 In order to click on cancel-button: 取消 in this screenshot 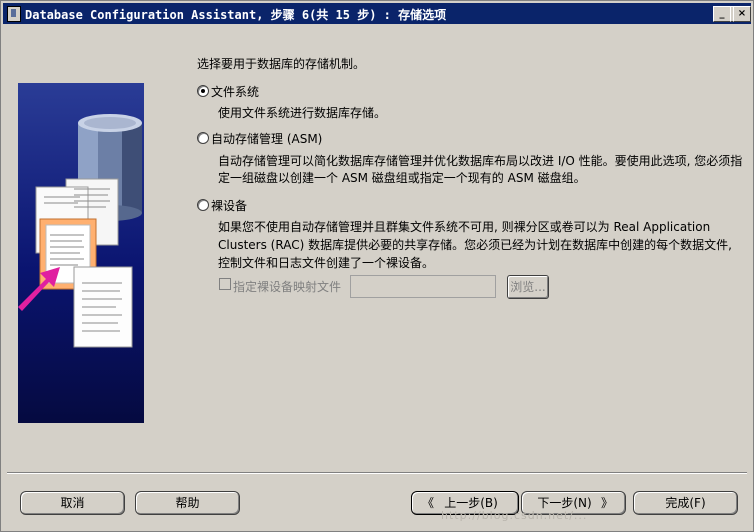, I will do `click(72, 503)`.